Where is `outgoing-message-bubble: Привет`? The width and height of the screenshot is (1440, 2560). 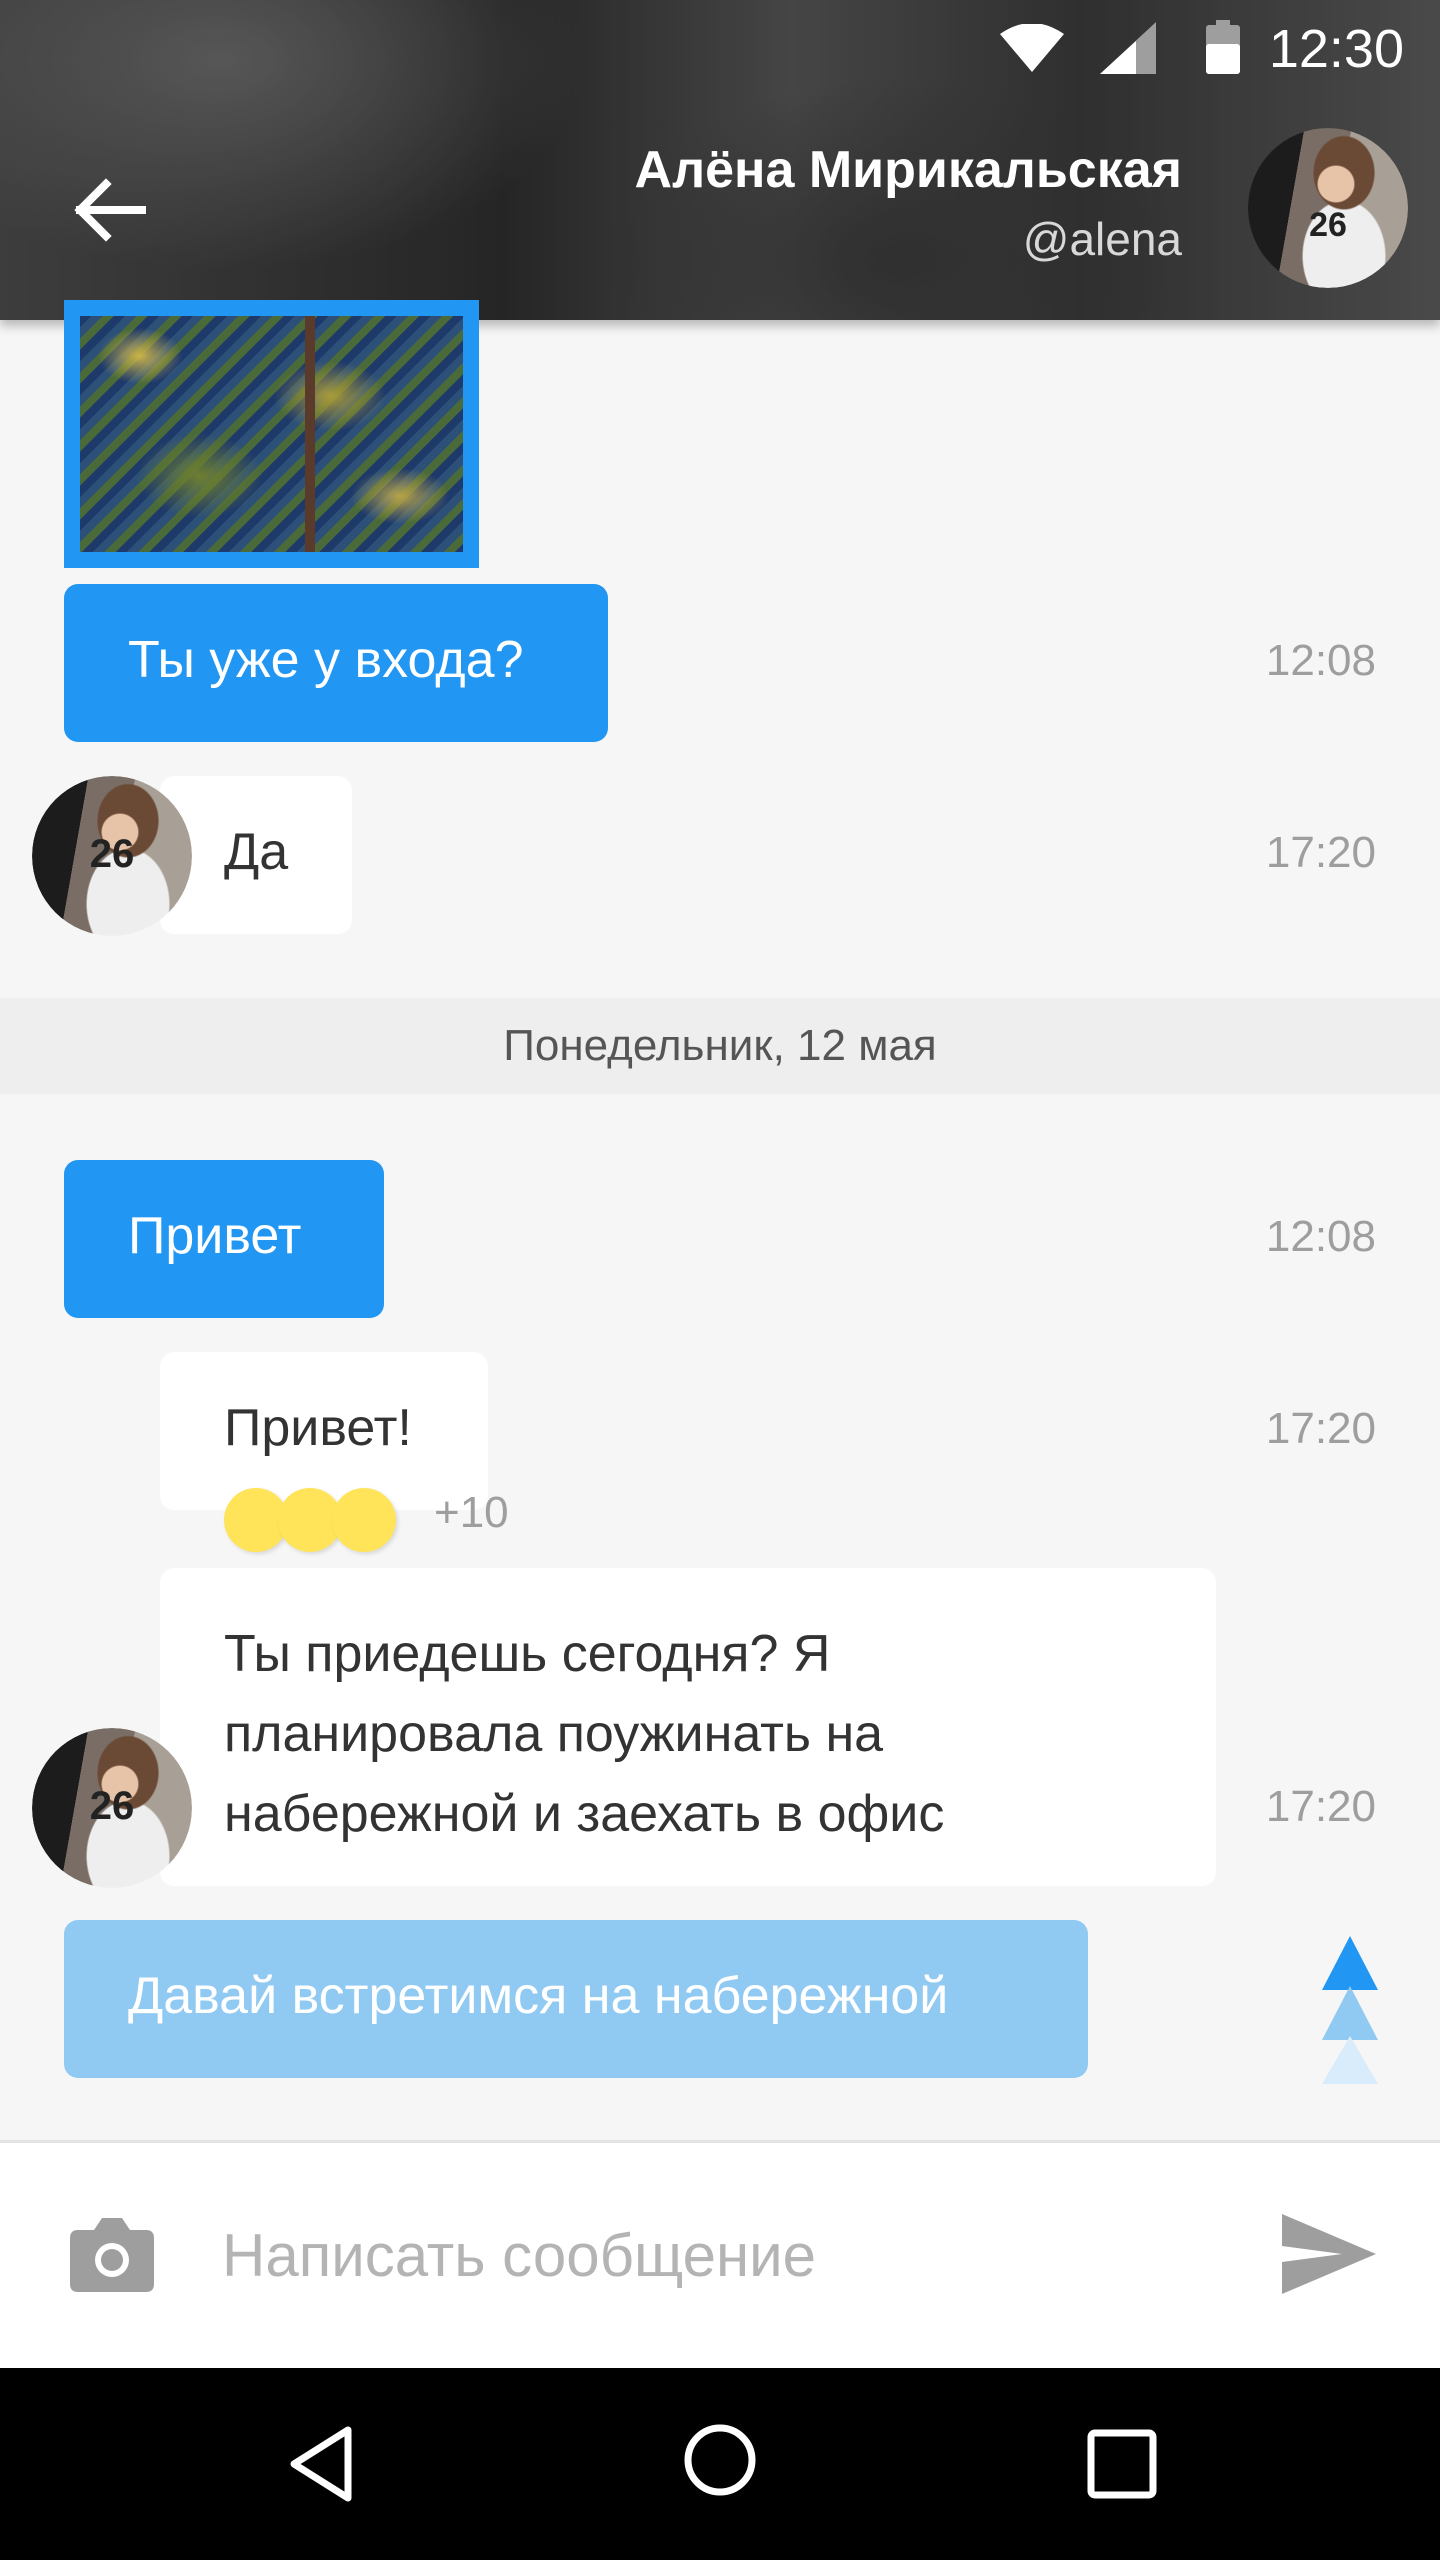
outgoing-message-bubble: Привет is located at coordinates (224, 1239).